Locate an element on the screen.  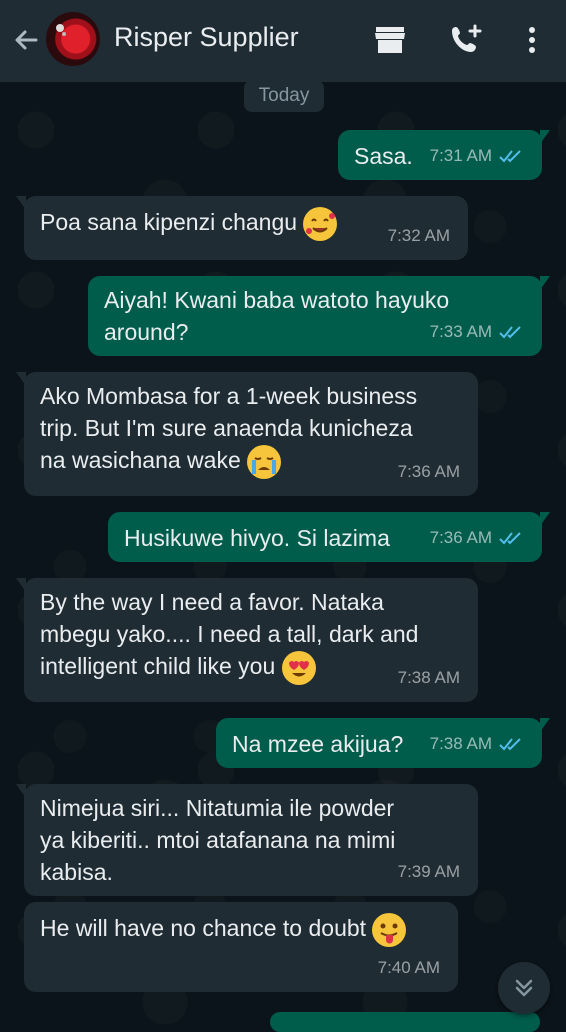
message-bubble: He will have no chance to doubt 7:40 AM is located at coordinates (241, 947).